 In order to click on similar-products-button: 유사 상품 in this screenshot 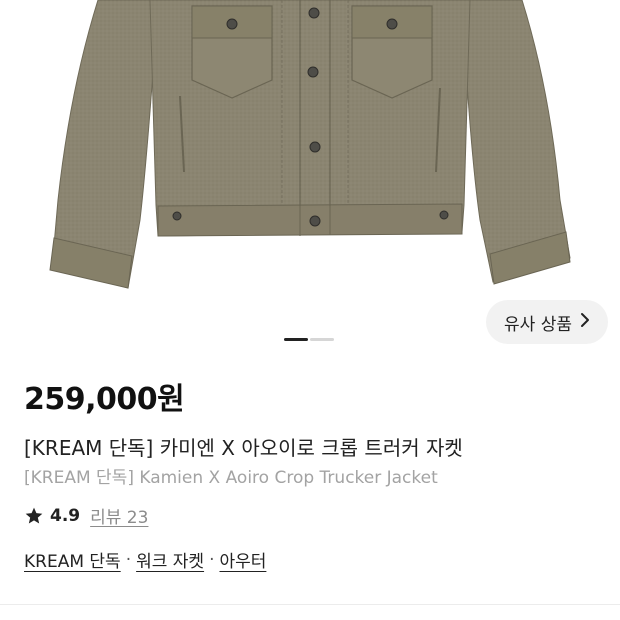, I will do `click(547, 322)`.